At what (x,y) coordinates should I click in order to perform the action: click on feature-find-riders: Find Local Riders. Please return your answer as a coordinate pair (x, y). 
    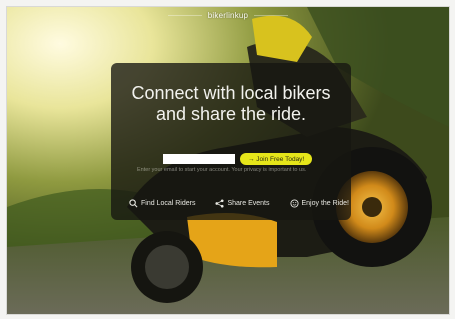
    Looking at the image, I should click on (162, 203).